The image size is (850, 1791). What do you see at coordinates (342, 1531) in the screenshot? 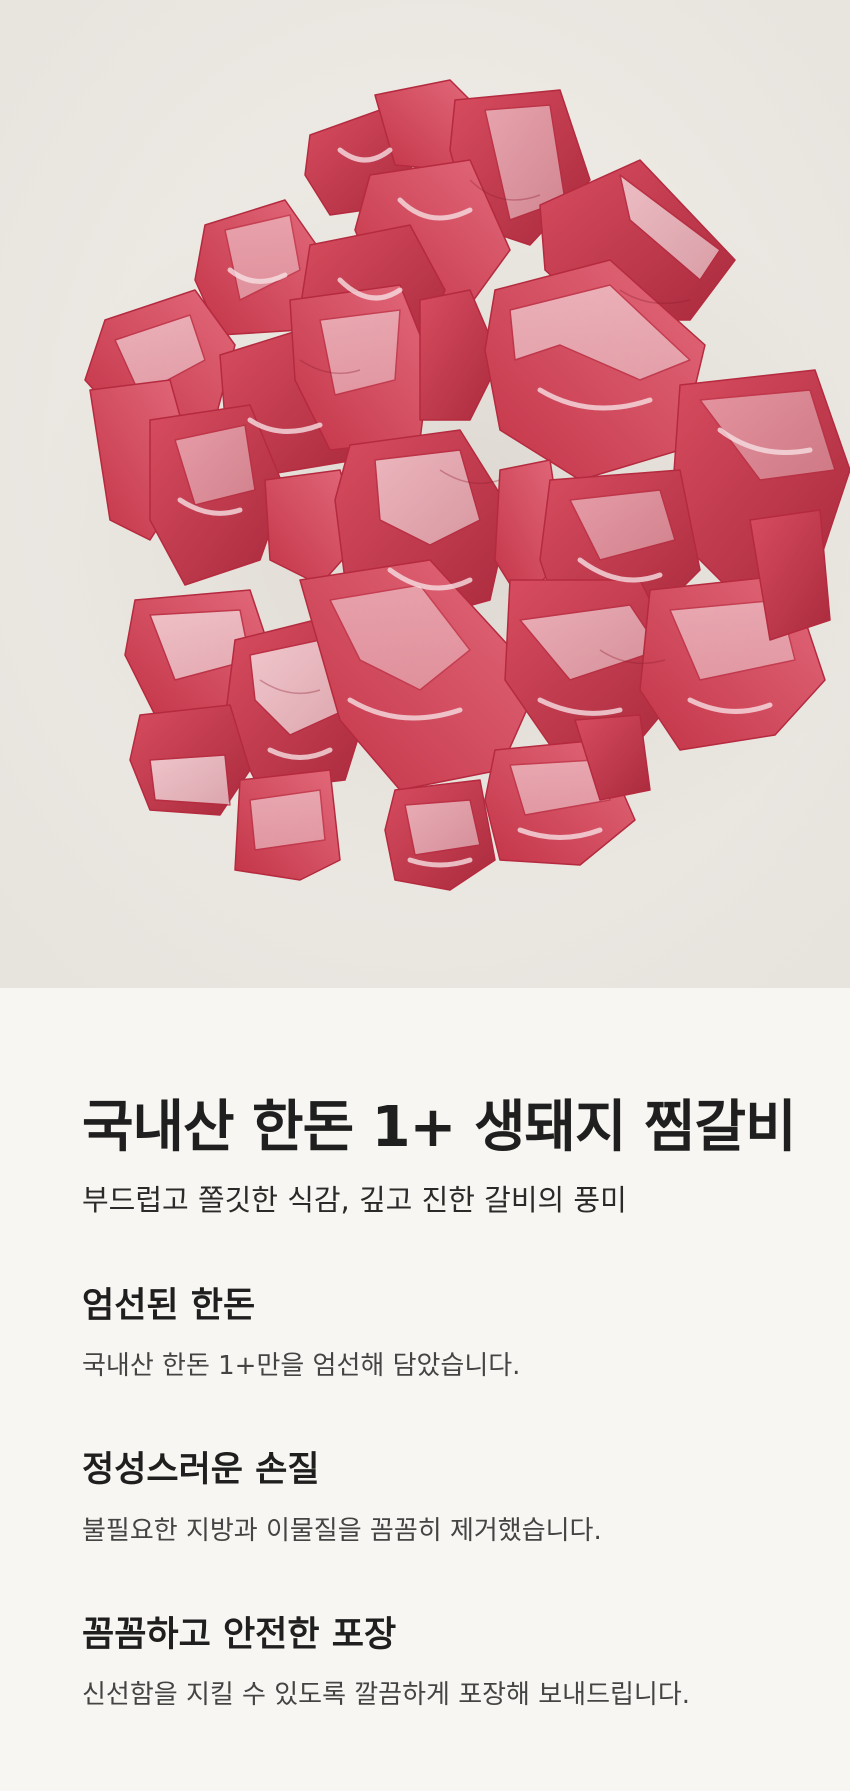
I see `feature-description: 불필요한 지방과 이물질을 꼼꼼히 제거했습니다.` at bounding box center [342, 1531].